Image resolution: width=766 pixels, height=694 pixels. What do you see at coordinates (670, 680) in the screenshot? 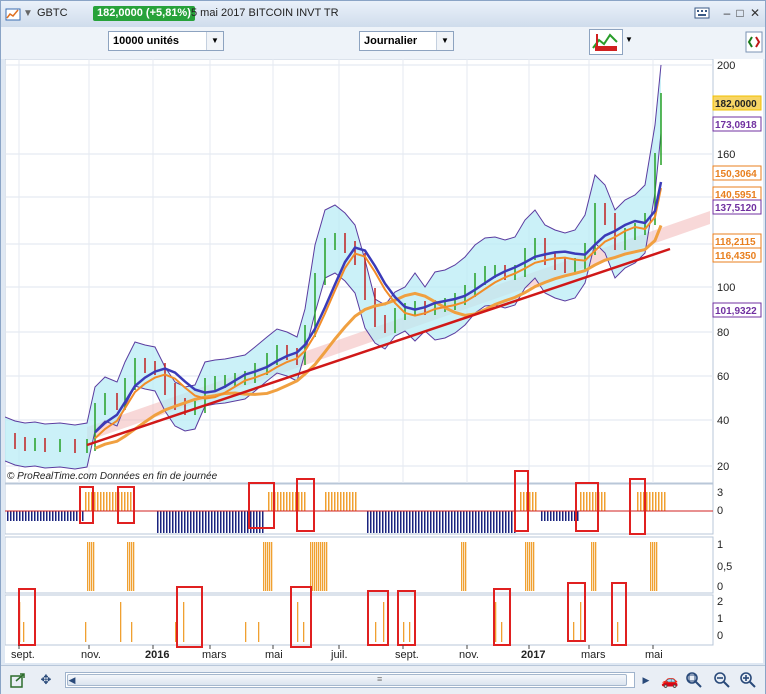
I see `car-icon: 🚗` at bounding box center [670, 680].